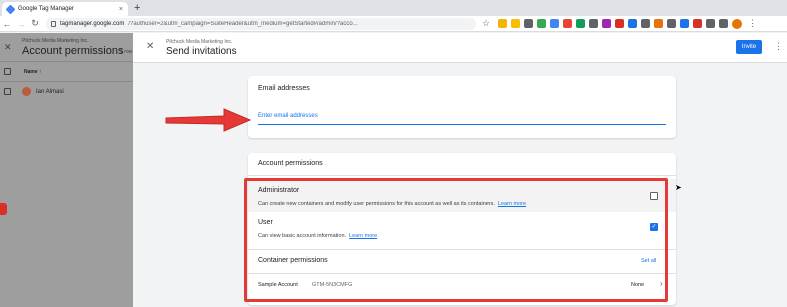 The width and height of the screenshot is (787, 307). I want to click on user-name: Ian Almasi, so click(50, 91).